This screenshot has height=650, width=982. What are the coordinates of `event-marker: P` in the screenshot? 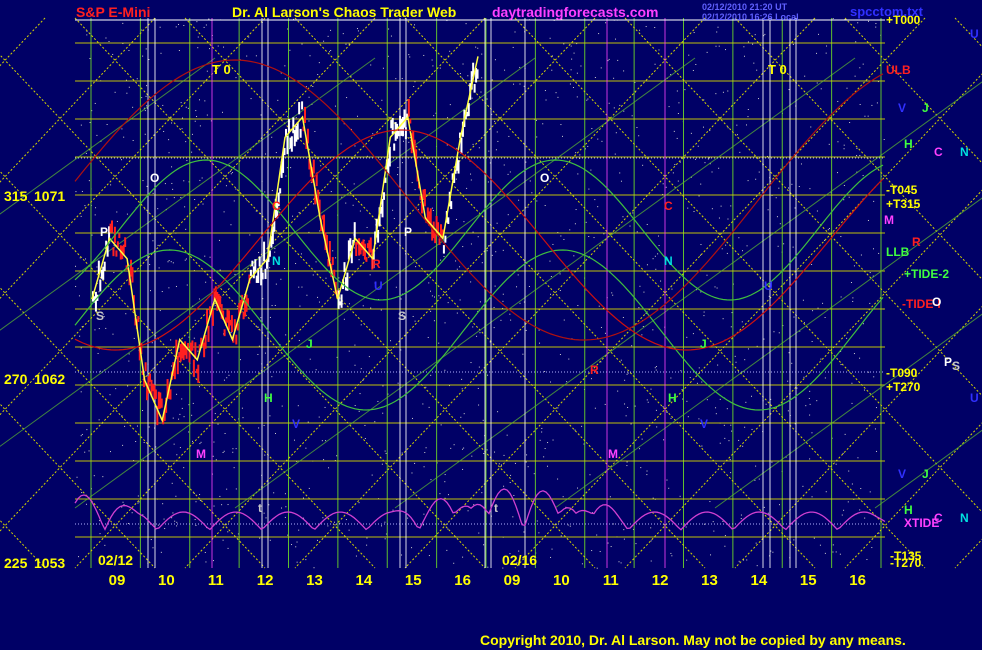 It's located at (104, 232).